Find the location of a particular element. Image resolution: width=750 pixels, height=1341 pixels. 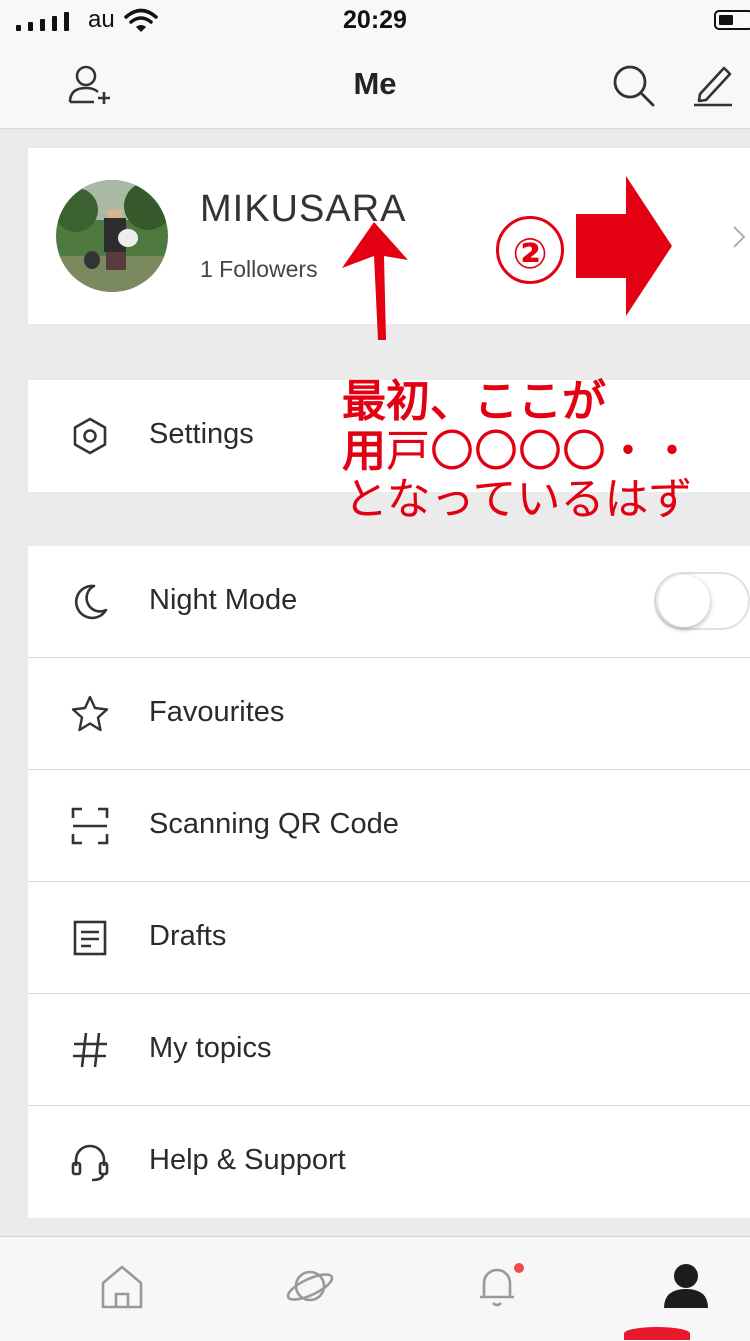

bottom-tab-bar is located at coordinates (375, 1288).